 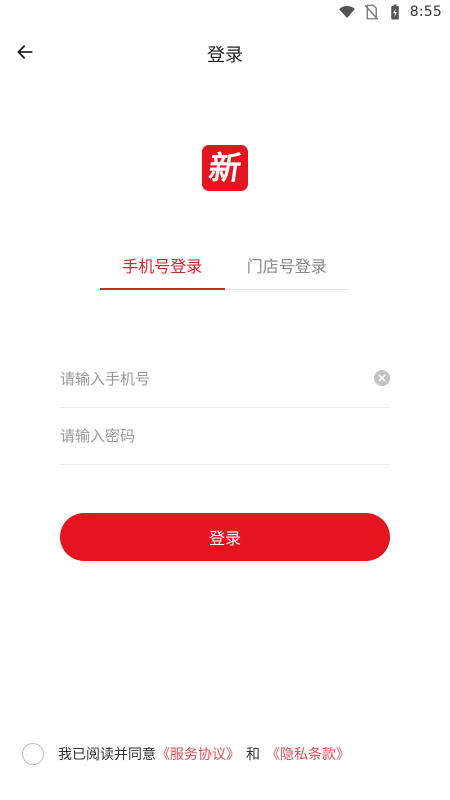 I want to click on login-tabs: 手机号登录 门店号登录, so click(x=224, y=265).